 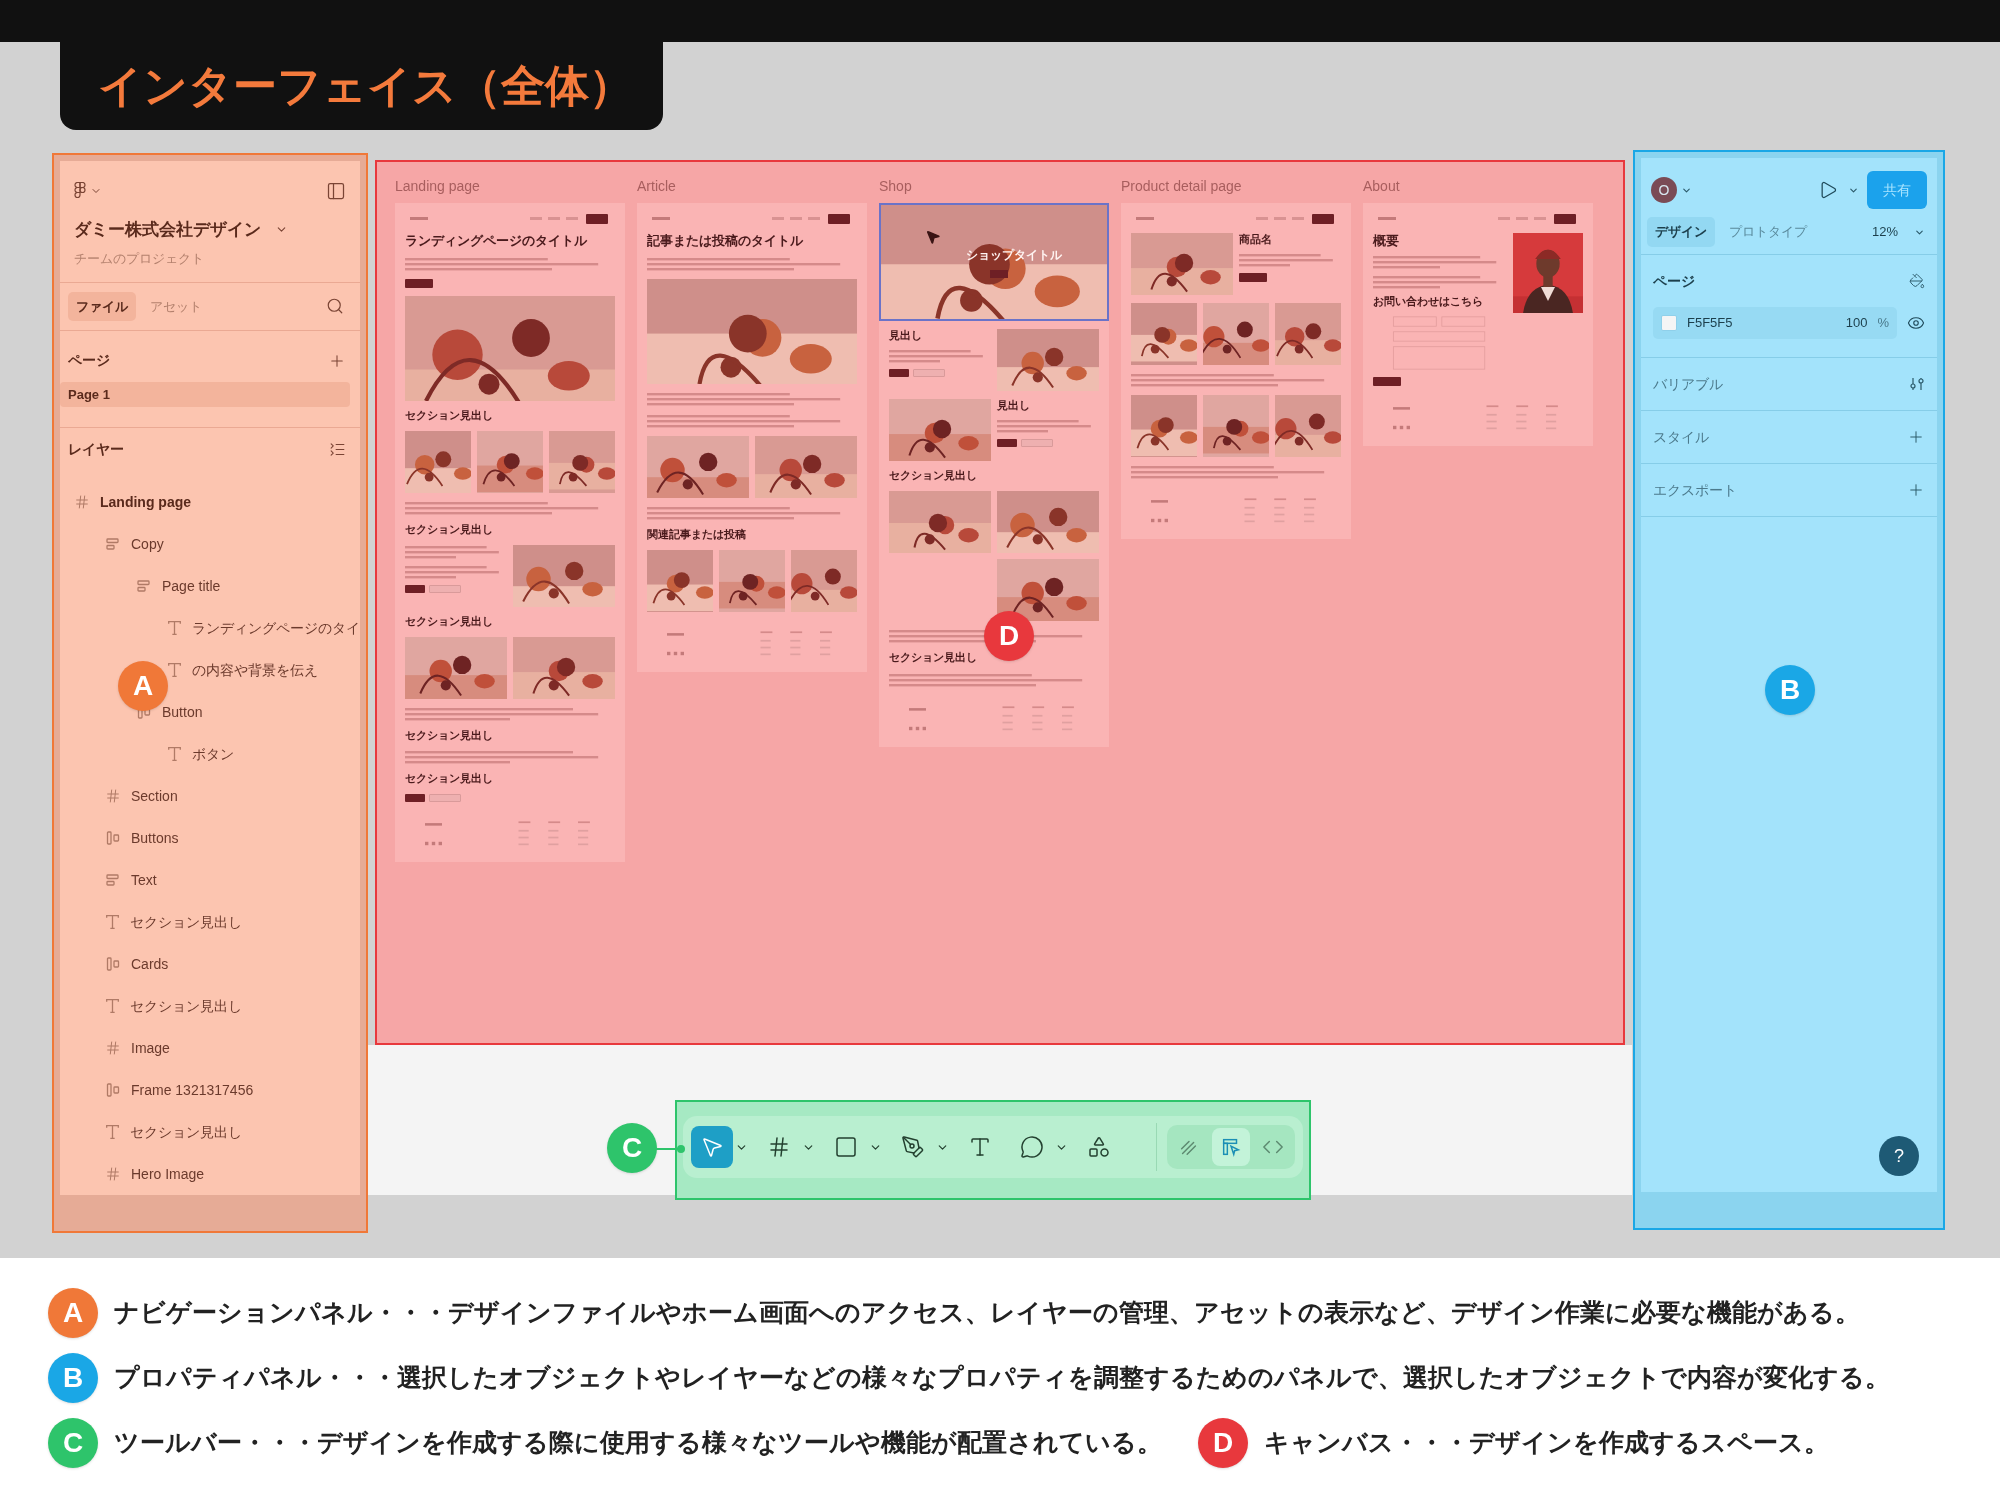 What do you see at coordinates (1917, 384) in the screenshot?
I see `sliders-icon` at bounding box center [1917, 384].